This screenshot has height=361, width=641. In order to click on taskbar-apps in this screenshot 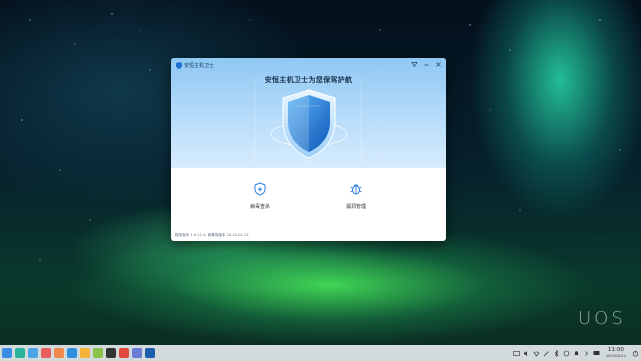, I will do `click(78, 353)`.